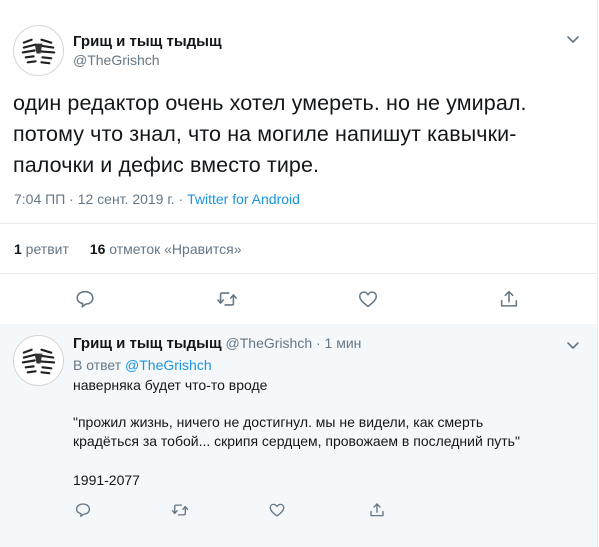 The image size is (599, 547). Describe the element at coordinates (173, 249) in the screenshot. I see `like-label: отметок «Нравится»` at that location.